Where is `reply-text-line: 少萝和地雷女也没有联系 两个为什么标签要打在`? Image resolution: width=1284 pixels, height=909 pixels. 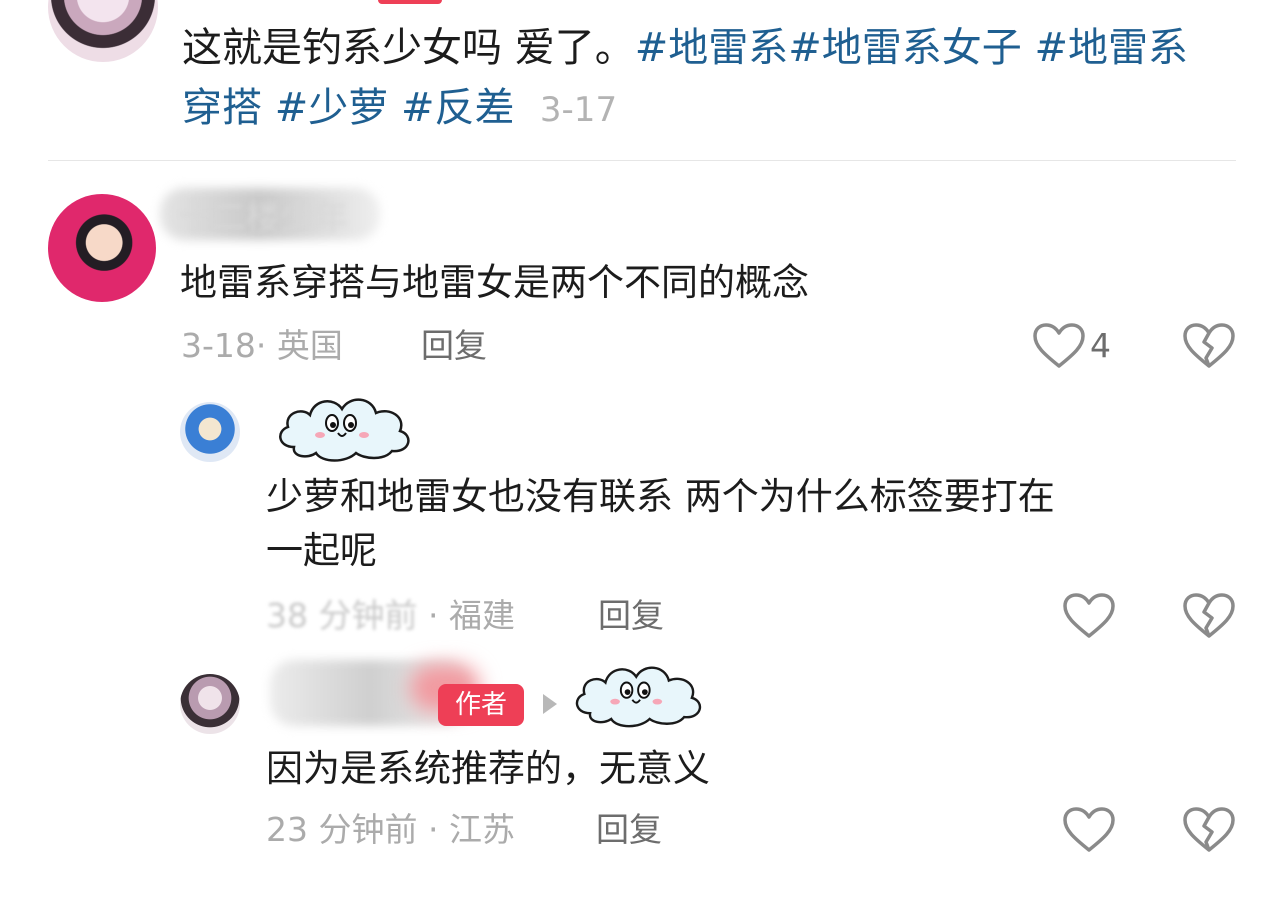
reply-text-line: 少萝和地雷女也没有联系 两个为什么标签要打在 is located at coordinates (660, 496).